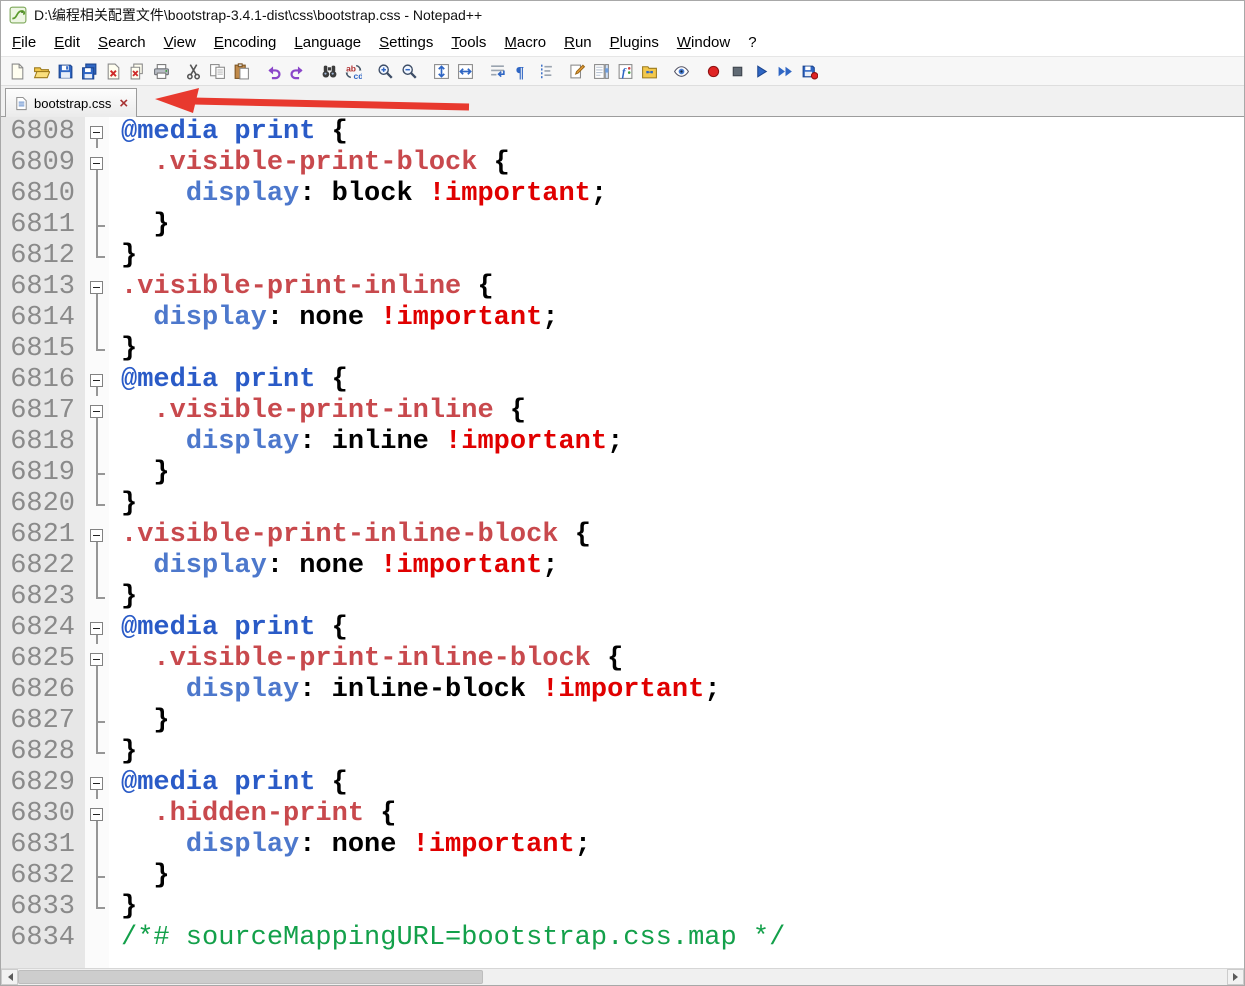 This screenshot has width=1245, height=986. I want to click on copy-button, so click(217, 71).